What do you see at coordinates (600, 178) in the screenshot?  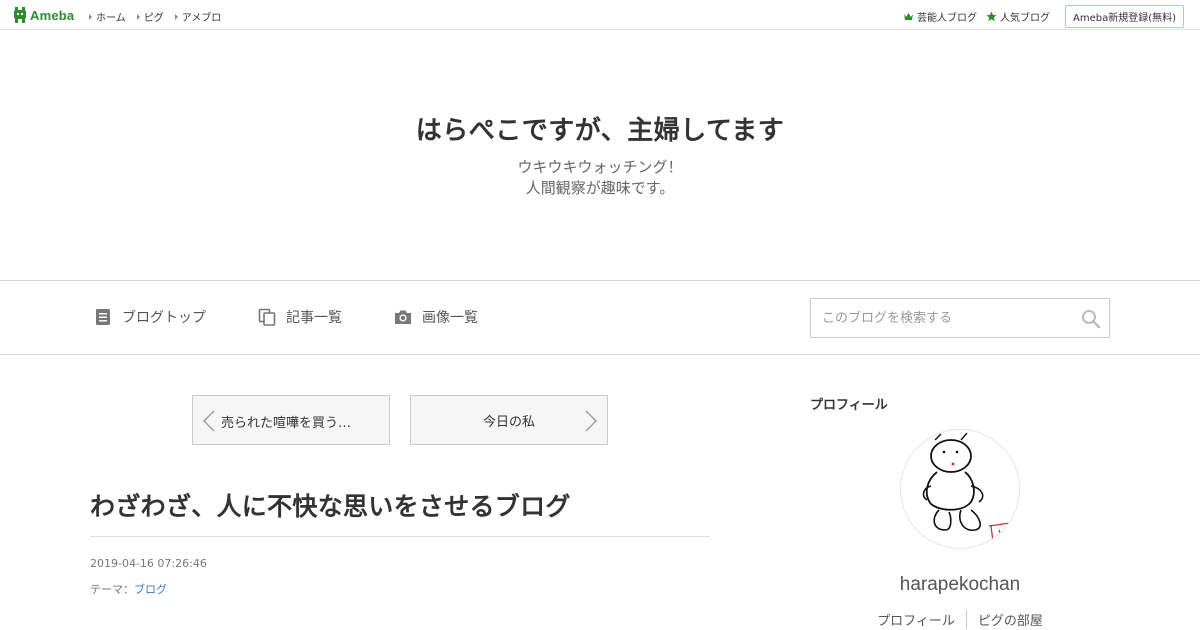 I see `blog-description: ウキウキウォッチング！ 人間観察が趣味です。` at bounding box center [600, 178].